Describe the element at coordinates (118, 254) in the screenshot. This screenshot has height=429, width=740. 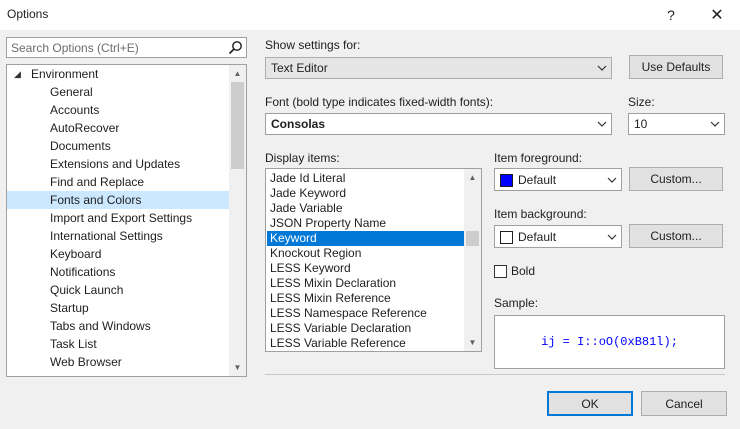
I see `tree-item: Keyboard` at that location.